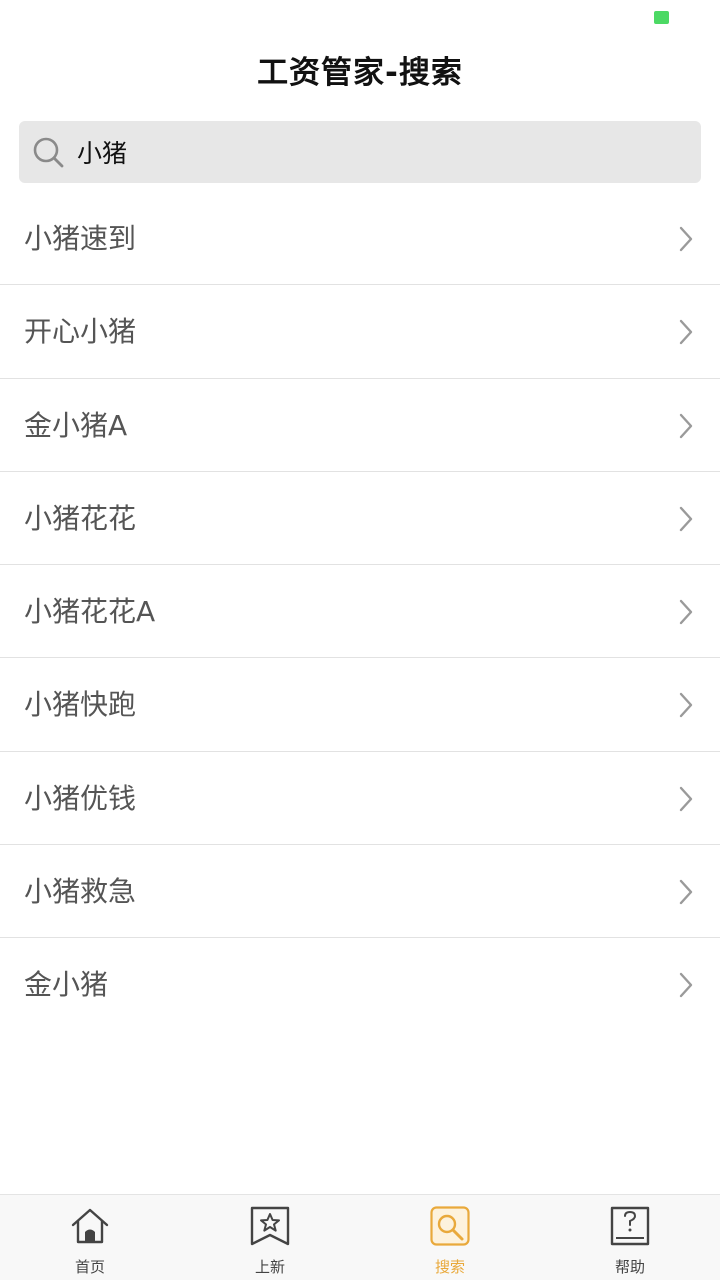 The height and width of the screenshot is (1280, 720). I want to click on list-item-label: 小猪花花A, so click(90, 612).